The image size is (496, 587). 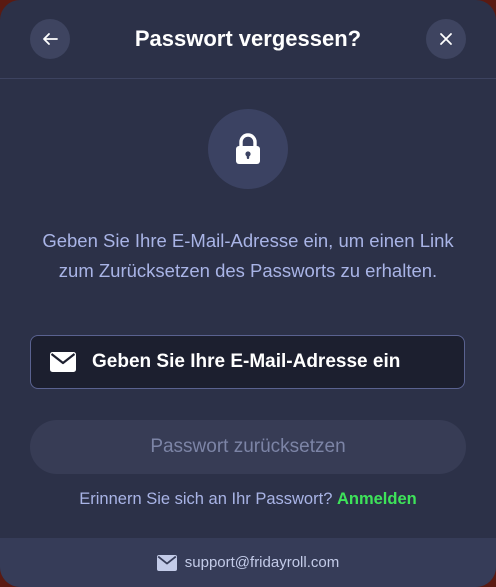 What do you see at coordinates (262, 562) in the screenshot?
I see `support-email-link: support@fridayroll.com` at bounding box center [262, 562].